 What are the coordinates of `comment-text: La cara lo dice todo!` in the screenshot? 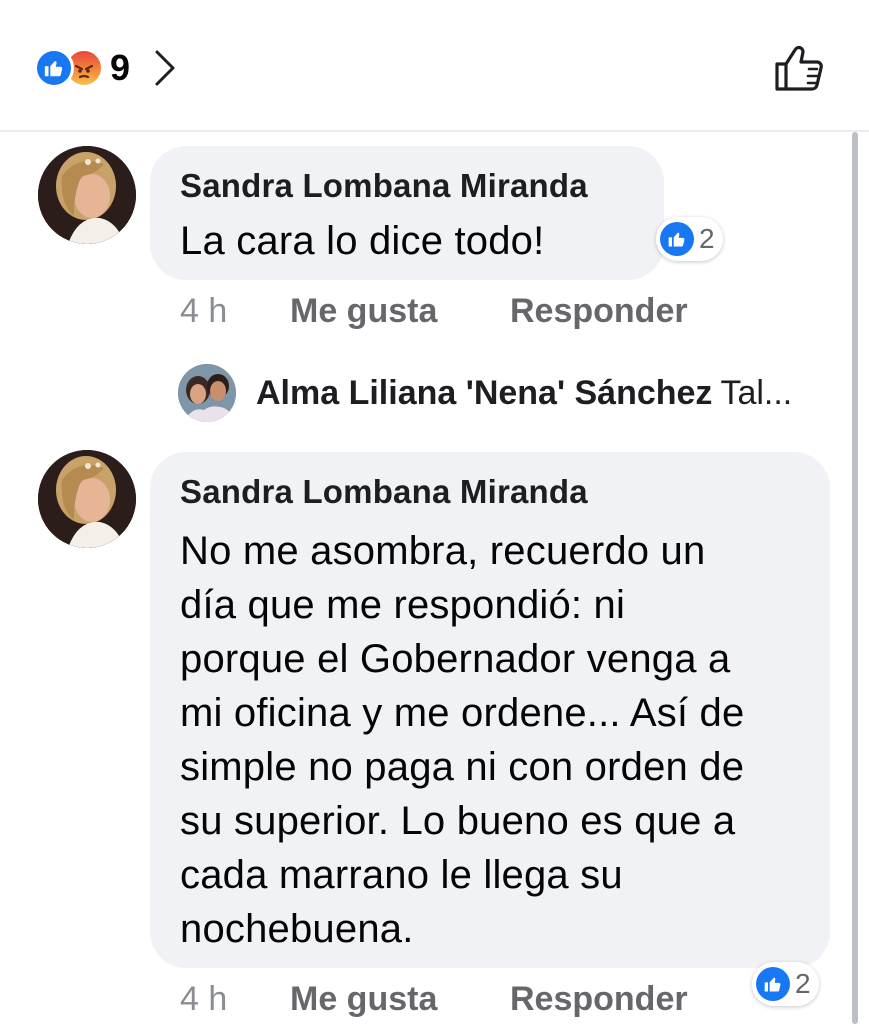 It's located at (362, 241).